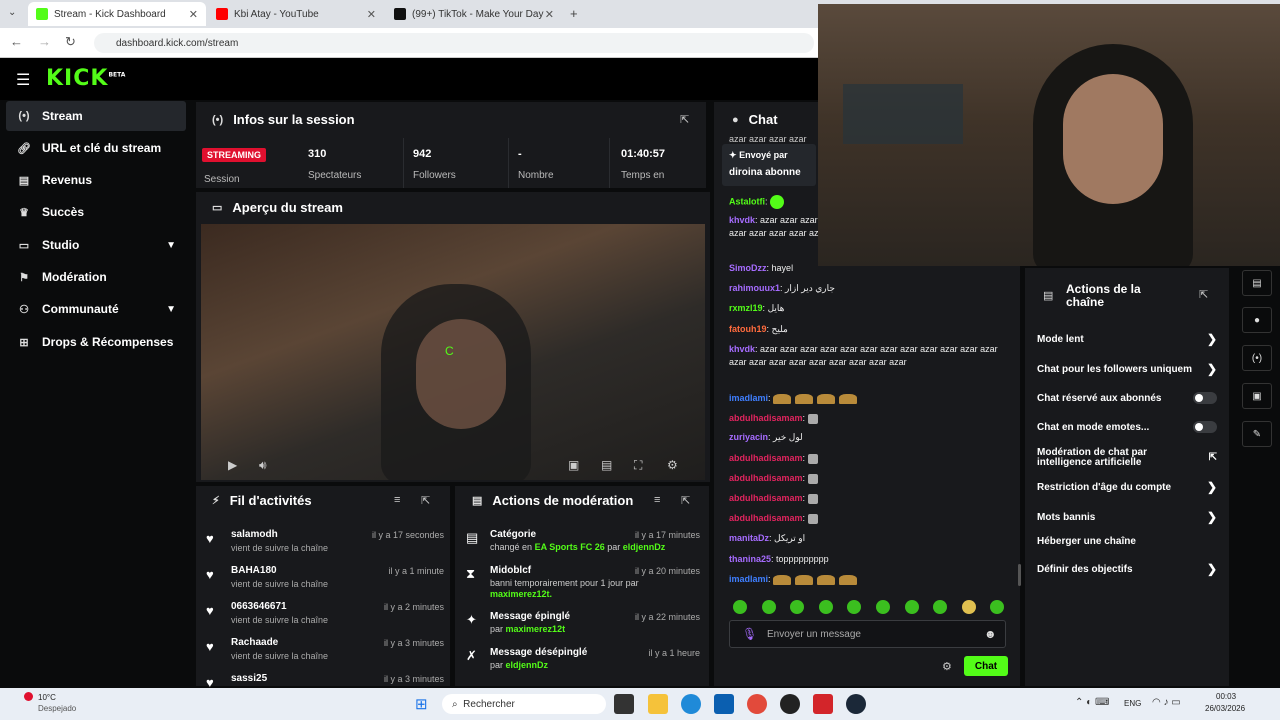 The width and height of the screenshot is (1280, 720). I want to click on edge-icon, so click(691, 704).